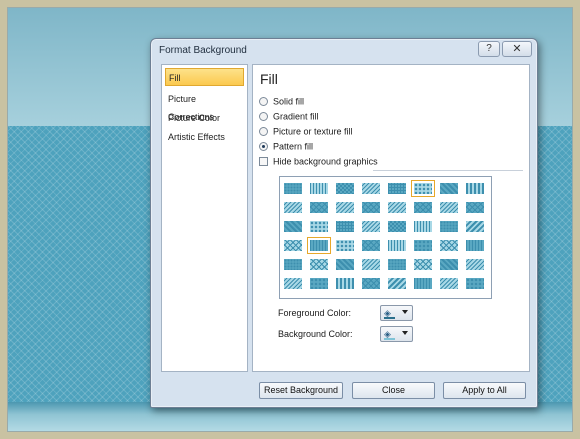 The image size is (580, 439). What do you see at coordinates (194, 118) in the screenshot?
I see `sidebar-item-label: Picture Color` at bounding box center [194, 118].